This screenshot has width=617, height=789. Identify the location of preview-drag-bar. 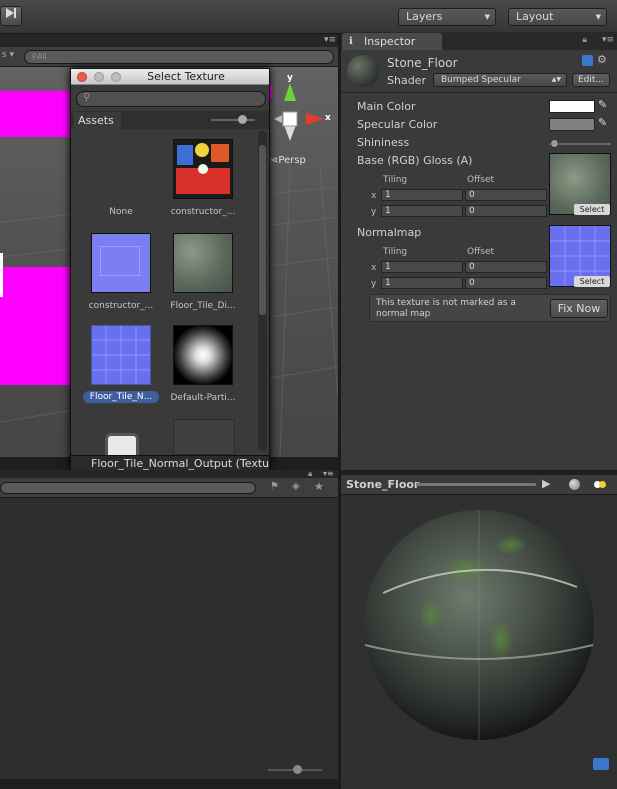
(476, 484).